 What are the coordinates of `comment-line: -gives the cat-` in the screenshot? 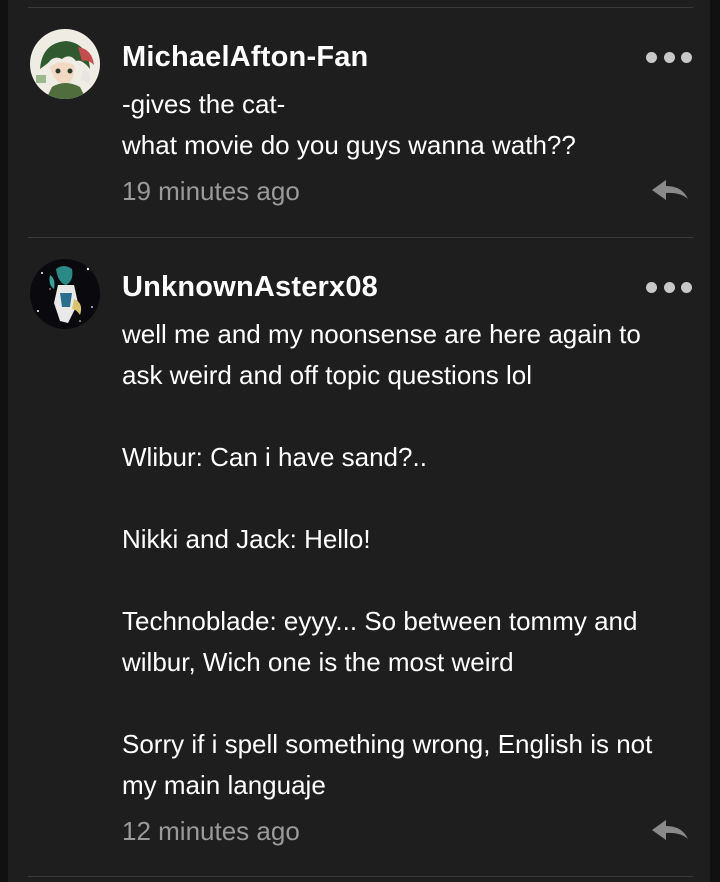 It's located at (204, 104).